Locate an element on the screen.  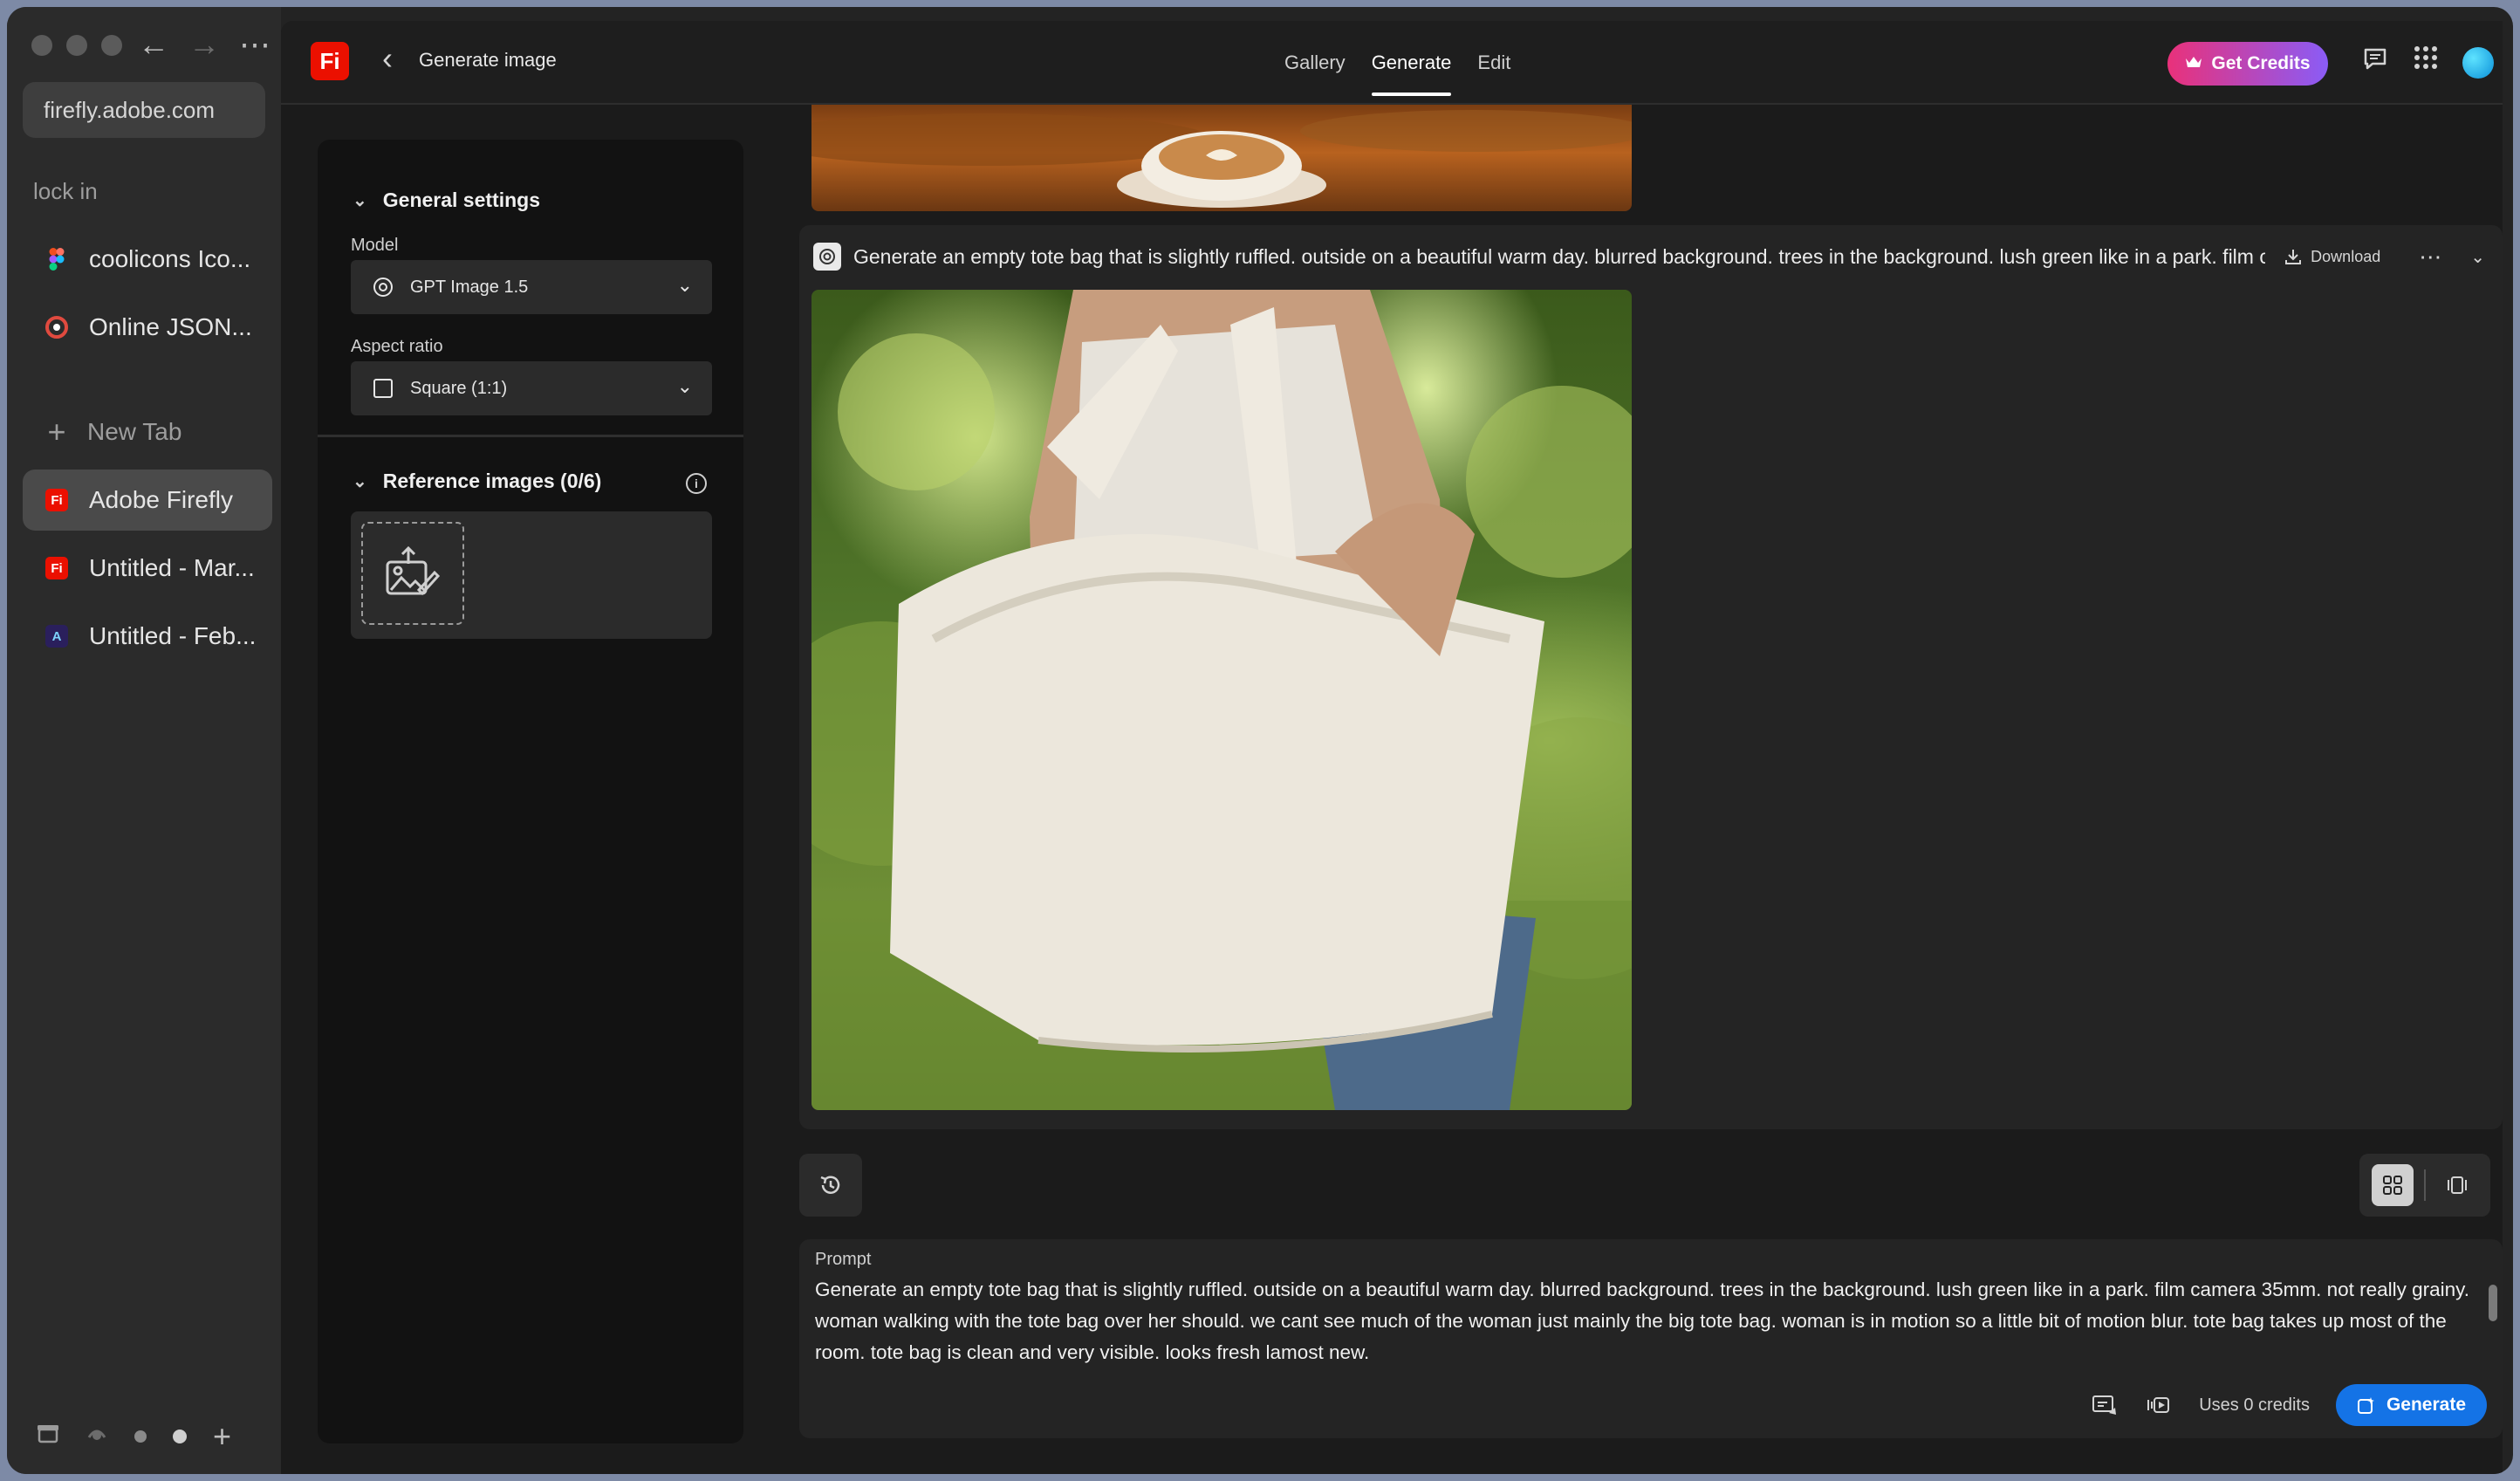
prompt-footer: Uses 0 credits Generate is located at coordinates (2289, 1405).